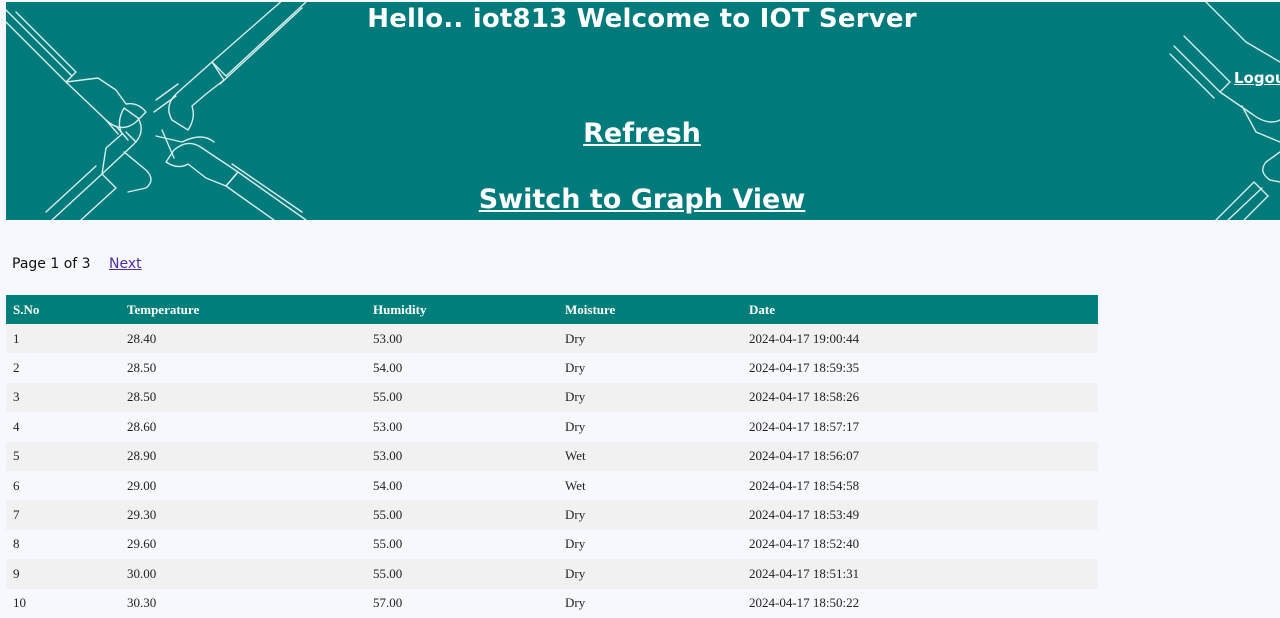  What do you see at coordinates (920, 515) in the screenshot?
I see `cell-date: 2024-04-17 18:53:49` at bounding box center [920, 515].